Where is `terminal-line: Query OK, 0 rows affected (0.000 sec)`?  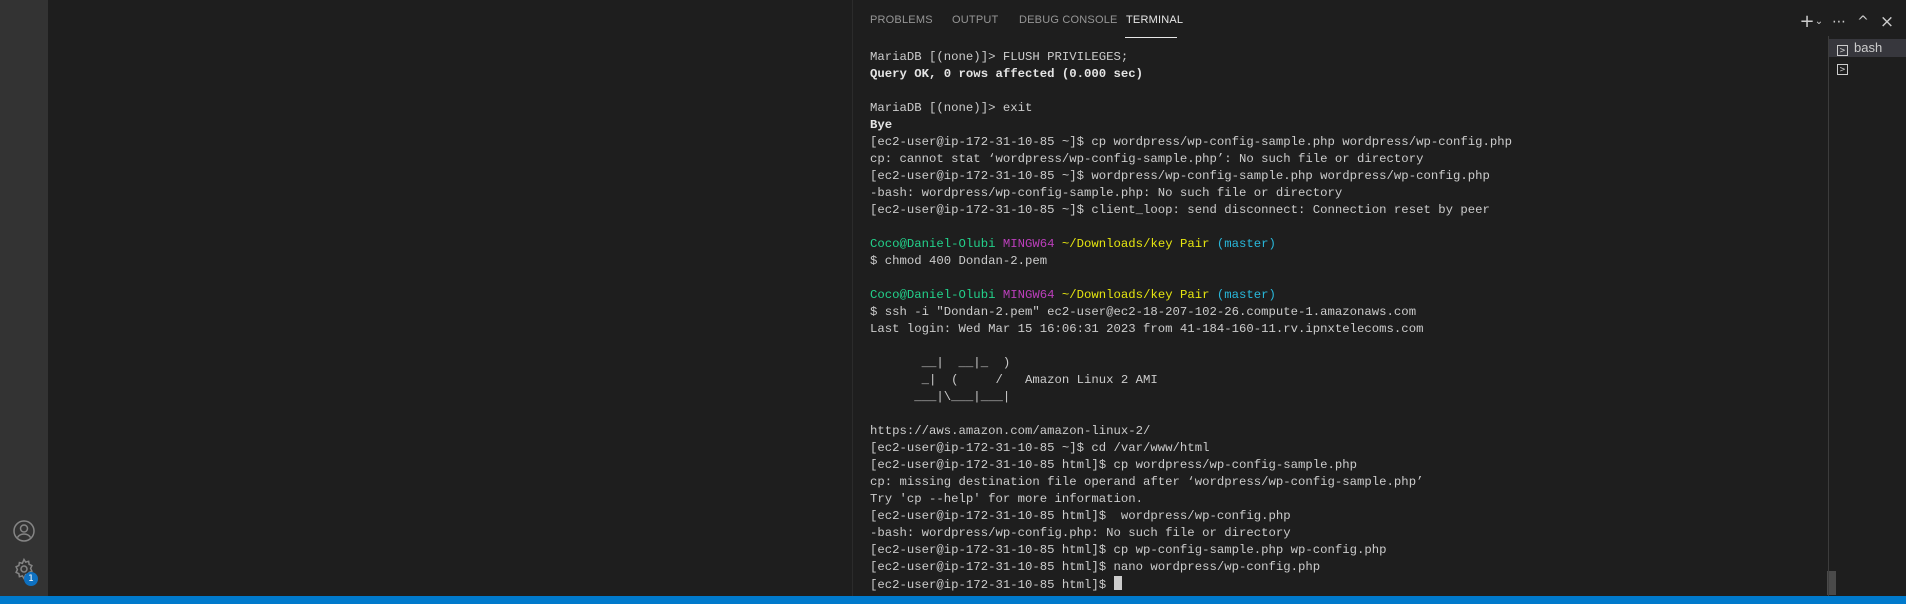
terminal-line: Query OK, 0 rows affected (0.000 sec) is located at coordinates (1340, 74).